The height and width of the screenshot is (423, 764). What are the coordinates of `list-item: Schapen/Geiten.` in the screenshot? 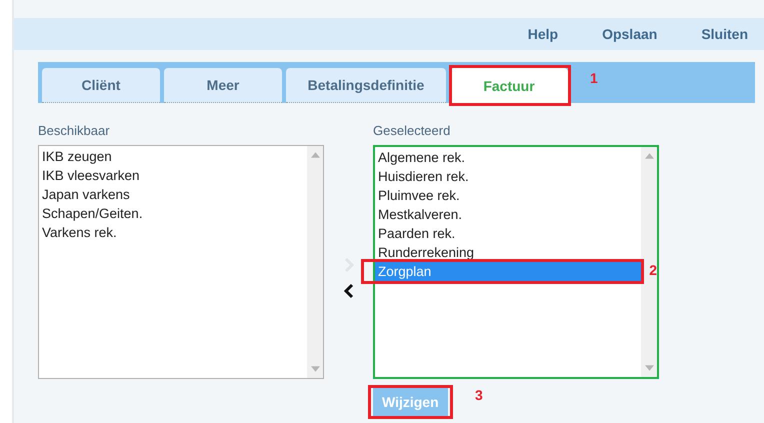 It's located at (173, 213).